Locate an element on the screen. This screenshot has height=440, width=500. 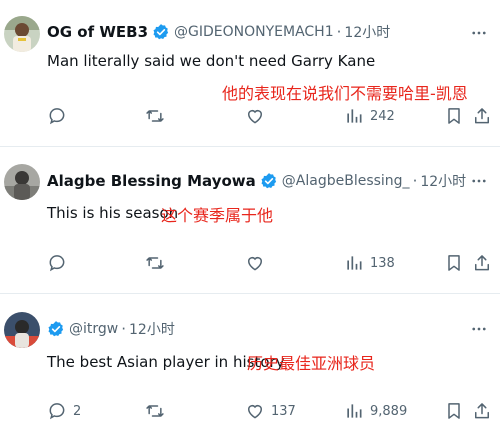
like-count: 137 is located at coordinates (283, 411).